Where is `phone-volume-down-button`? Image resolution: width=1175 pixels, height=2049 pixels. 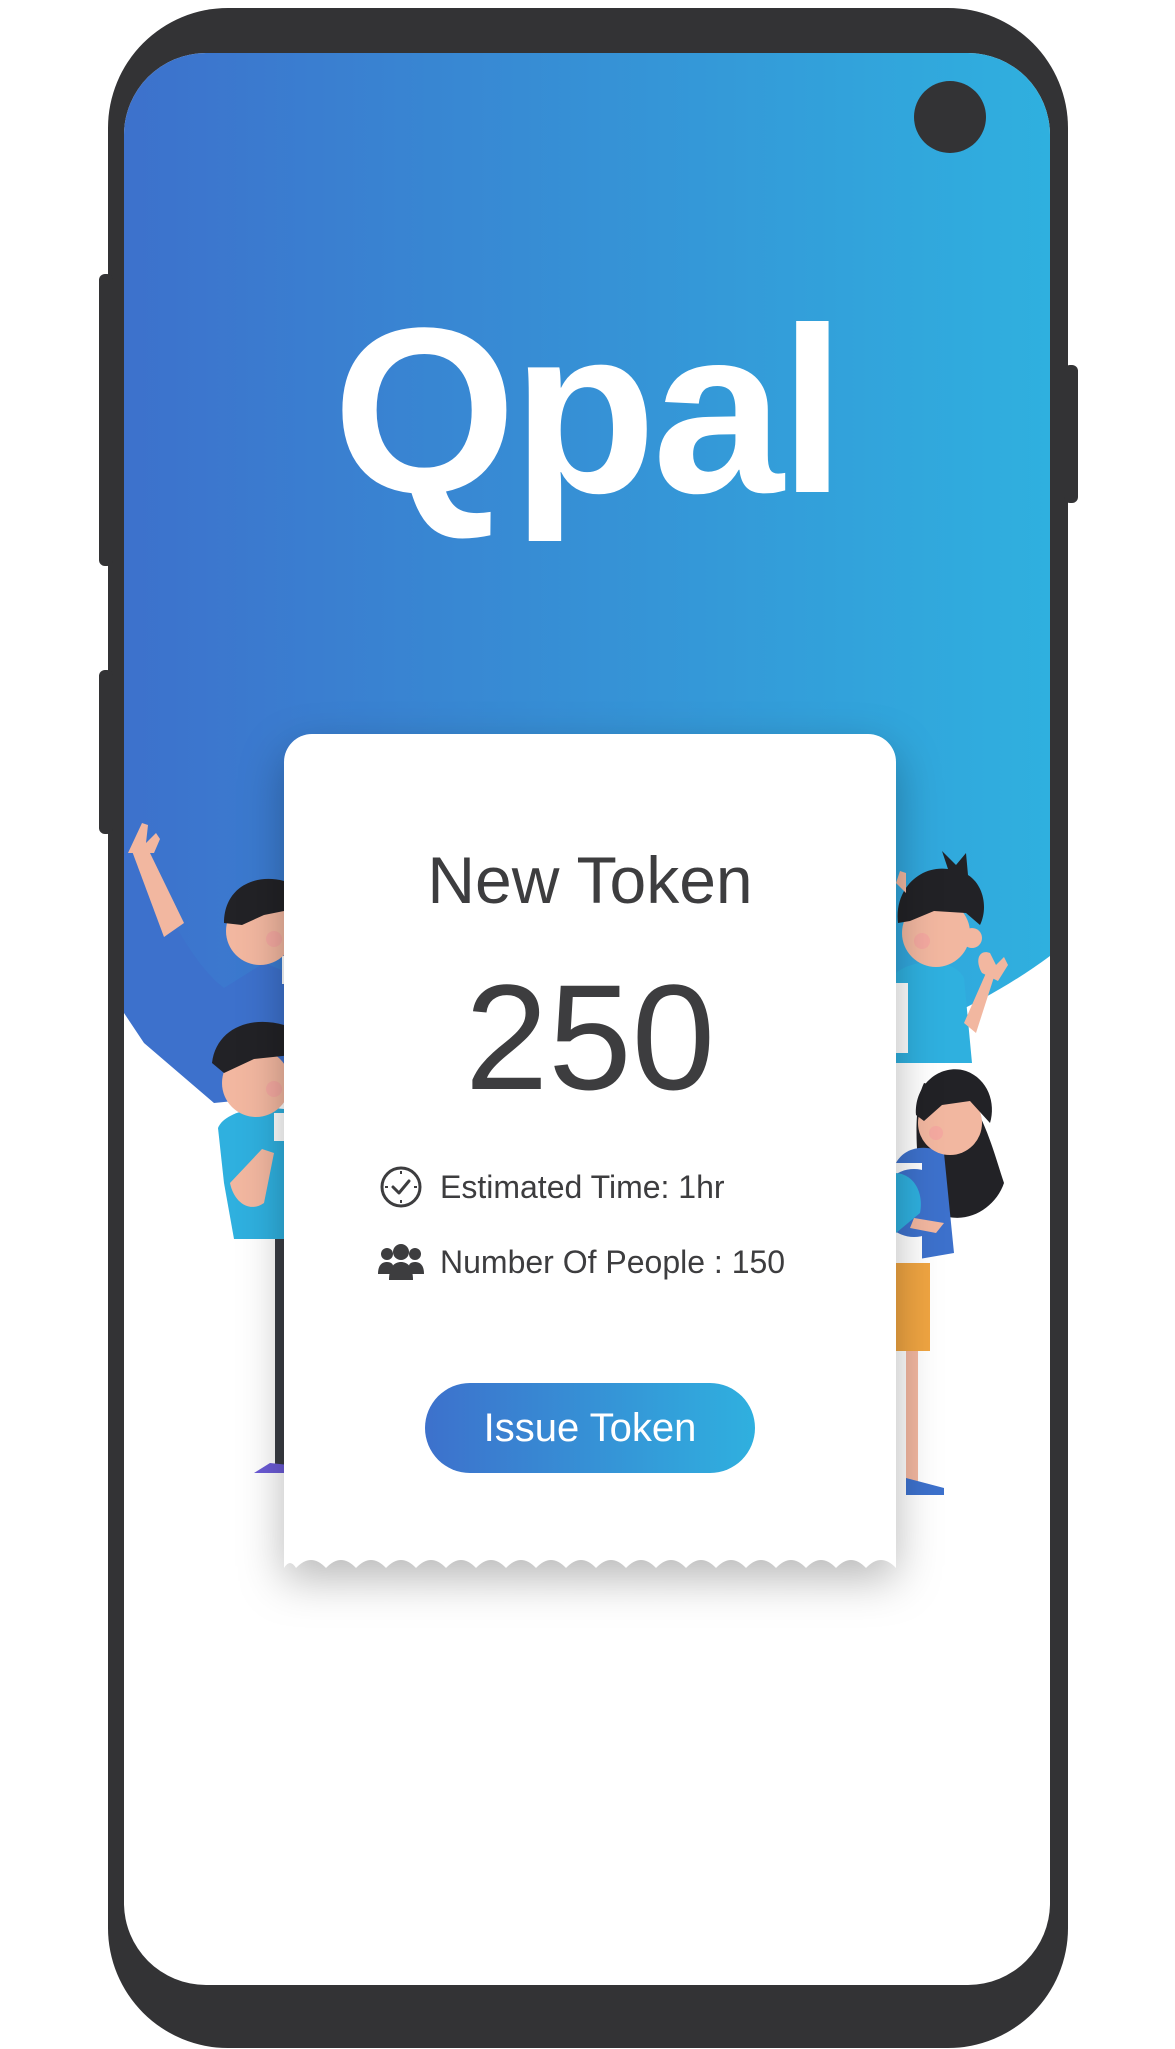 phone-volume-down-button is located at coordinates (106, 752).